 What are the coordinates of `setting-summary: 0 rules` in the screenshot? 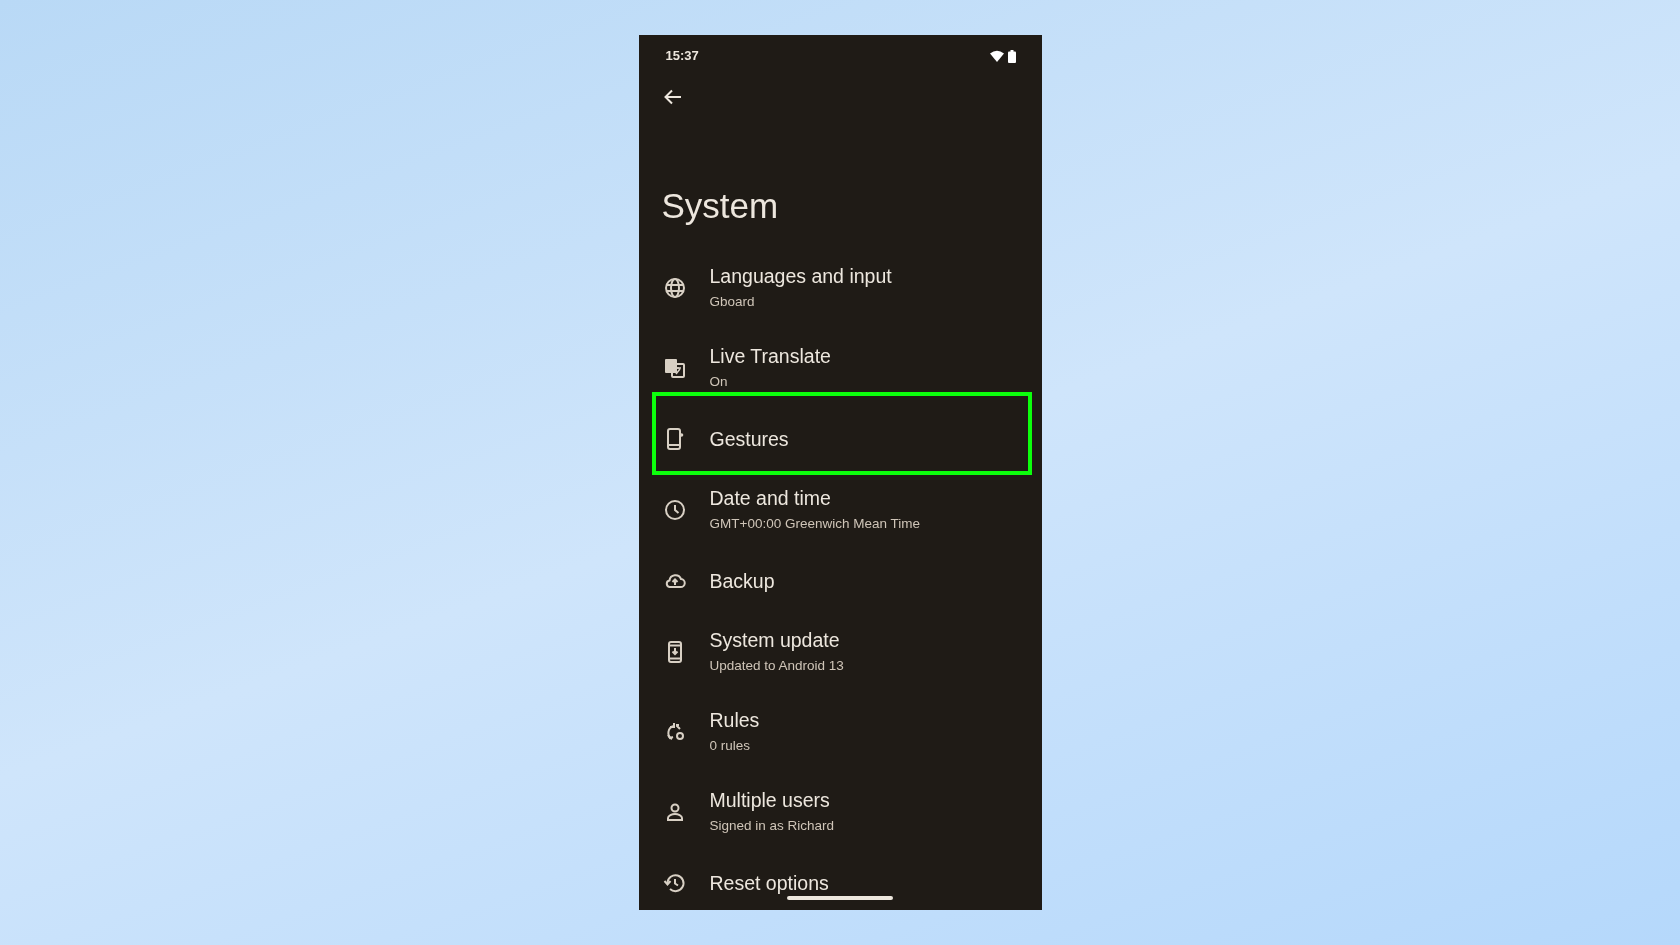 It's located at (730, 745).